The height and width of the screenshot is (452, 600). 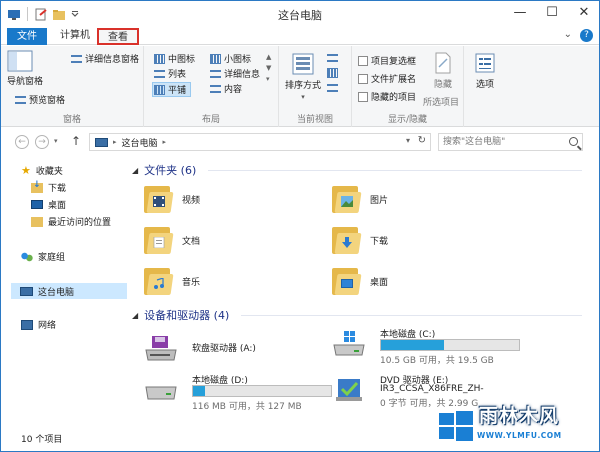 I want to click on navigation-pane: ★ 收藏夹 下载 桌面 最近访问的位置 家庭组 这台电脑 网络, so click(x=65, y=291).